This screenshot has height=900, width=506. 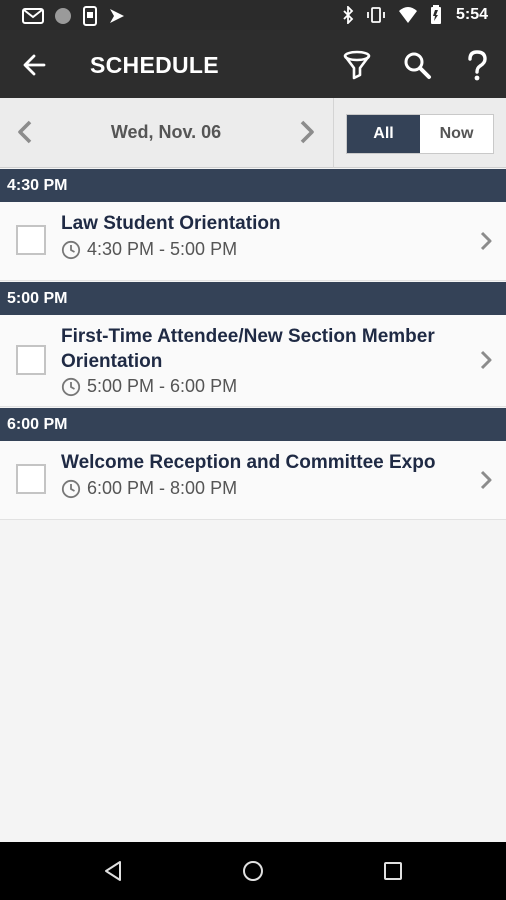 I want to click on next-day-button, so click(x=306, y=132).